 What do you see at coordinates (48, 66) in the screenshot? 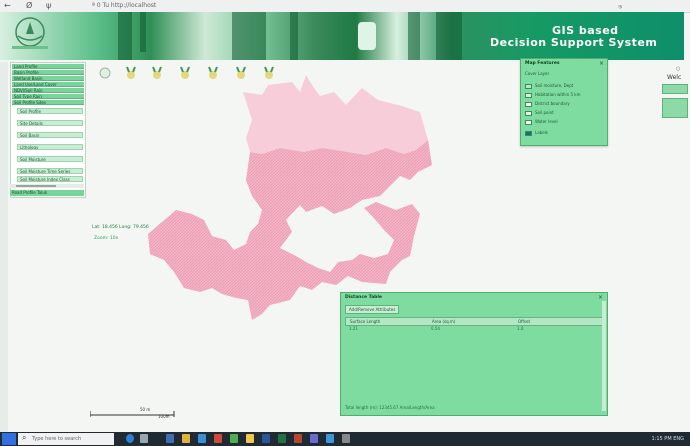
I see `sidebar-item: Land Profile` at bounding box center [48, 66].